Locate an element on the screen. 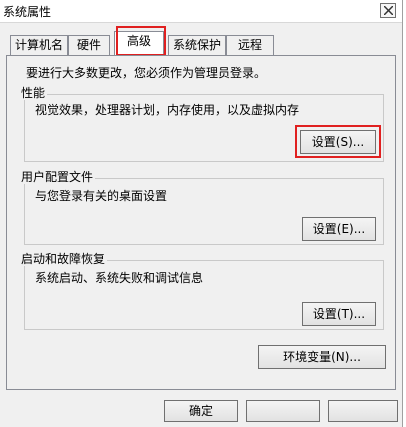  tab-computer-name: 计算机名 is located at coordinates (39, 45).